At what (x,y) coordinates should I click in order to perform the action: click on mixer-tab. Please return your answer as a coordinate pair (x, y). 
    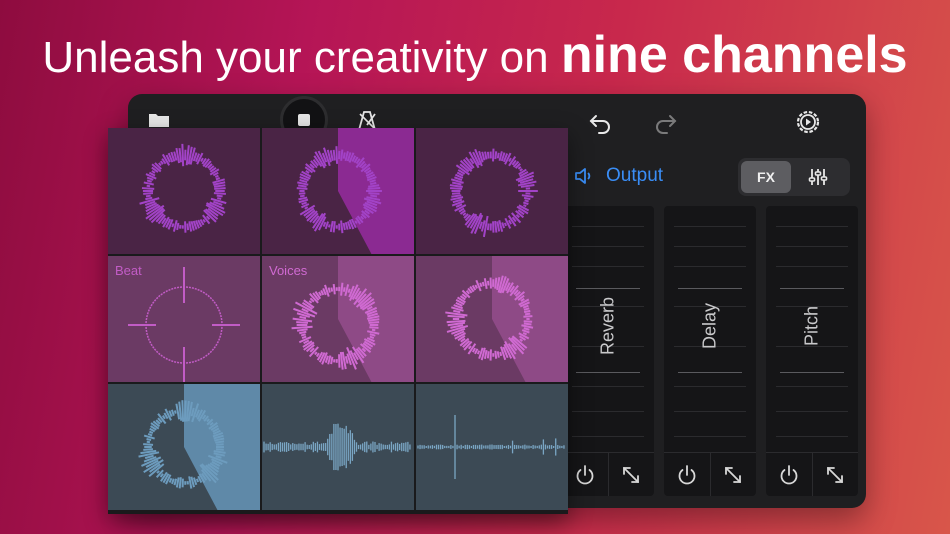
    Looking at the image, I should click on (818, 177).